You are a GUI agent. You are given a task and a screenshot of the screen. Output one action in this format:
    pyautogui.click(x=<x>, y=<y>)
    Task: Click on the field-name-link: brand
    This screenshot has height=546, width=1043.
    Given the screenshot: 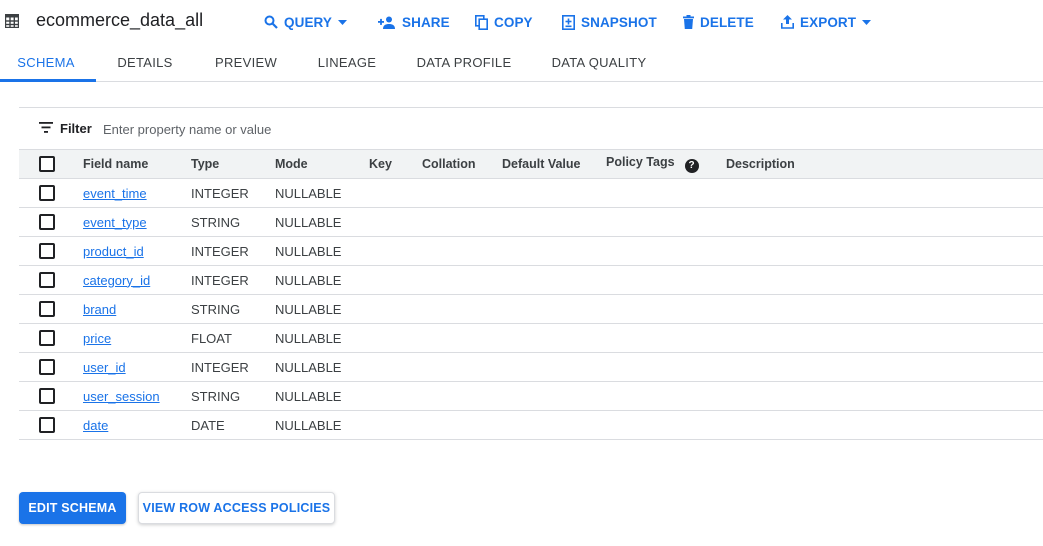 What is the action you would take?
    pyautogui.click(x=99, y=309)
    